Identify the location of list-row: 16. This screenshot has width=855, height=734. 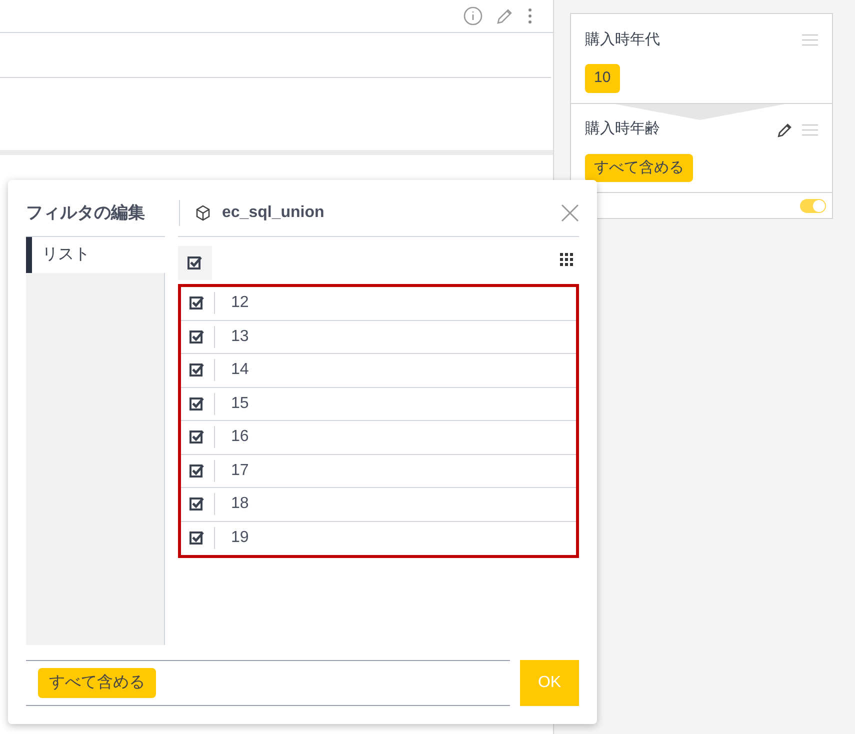
(378, 437).